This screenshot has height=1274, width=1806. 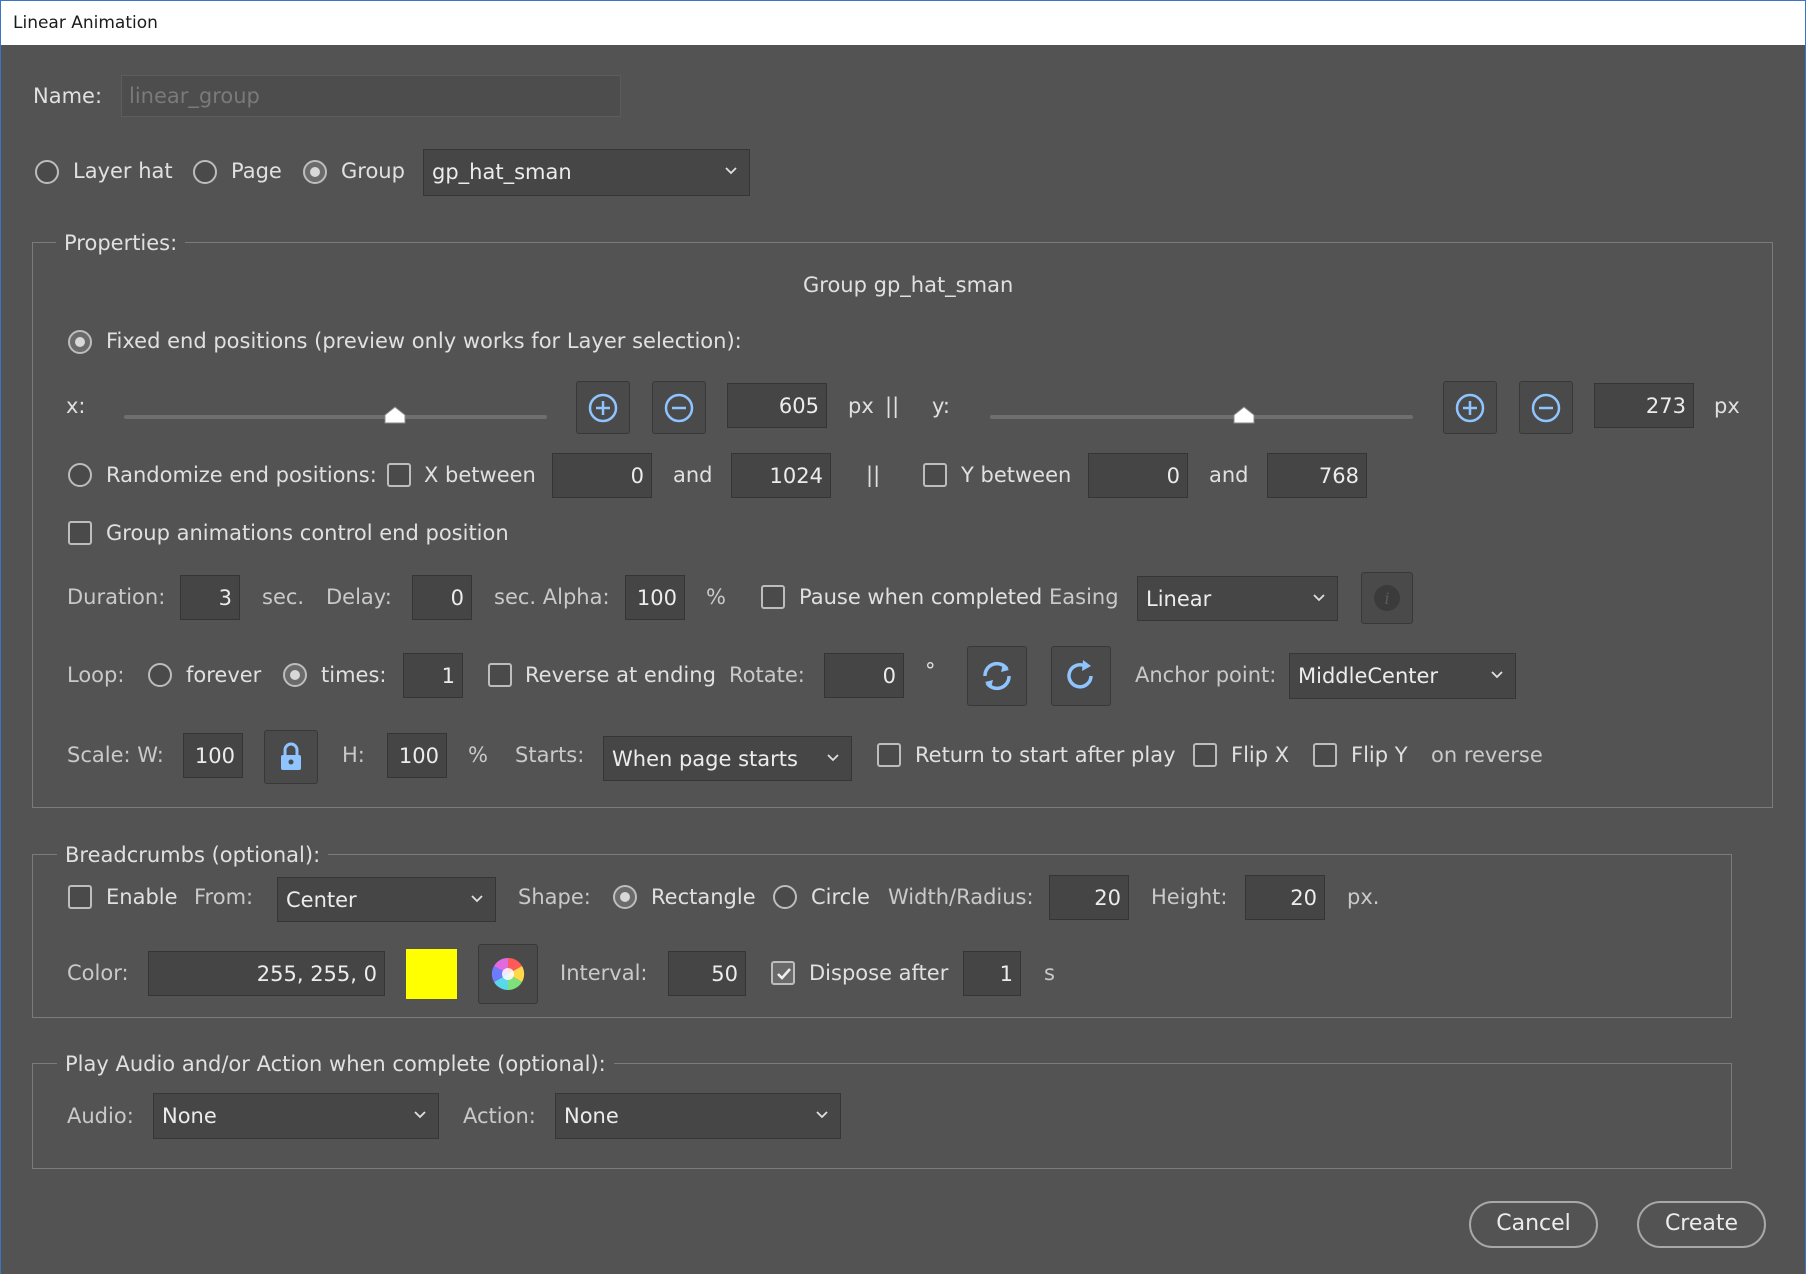 What do you see at coordinates (781, 475) in the screenshot?
I see `x-max-field: 1024` at bounding box center [781, 475].